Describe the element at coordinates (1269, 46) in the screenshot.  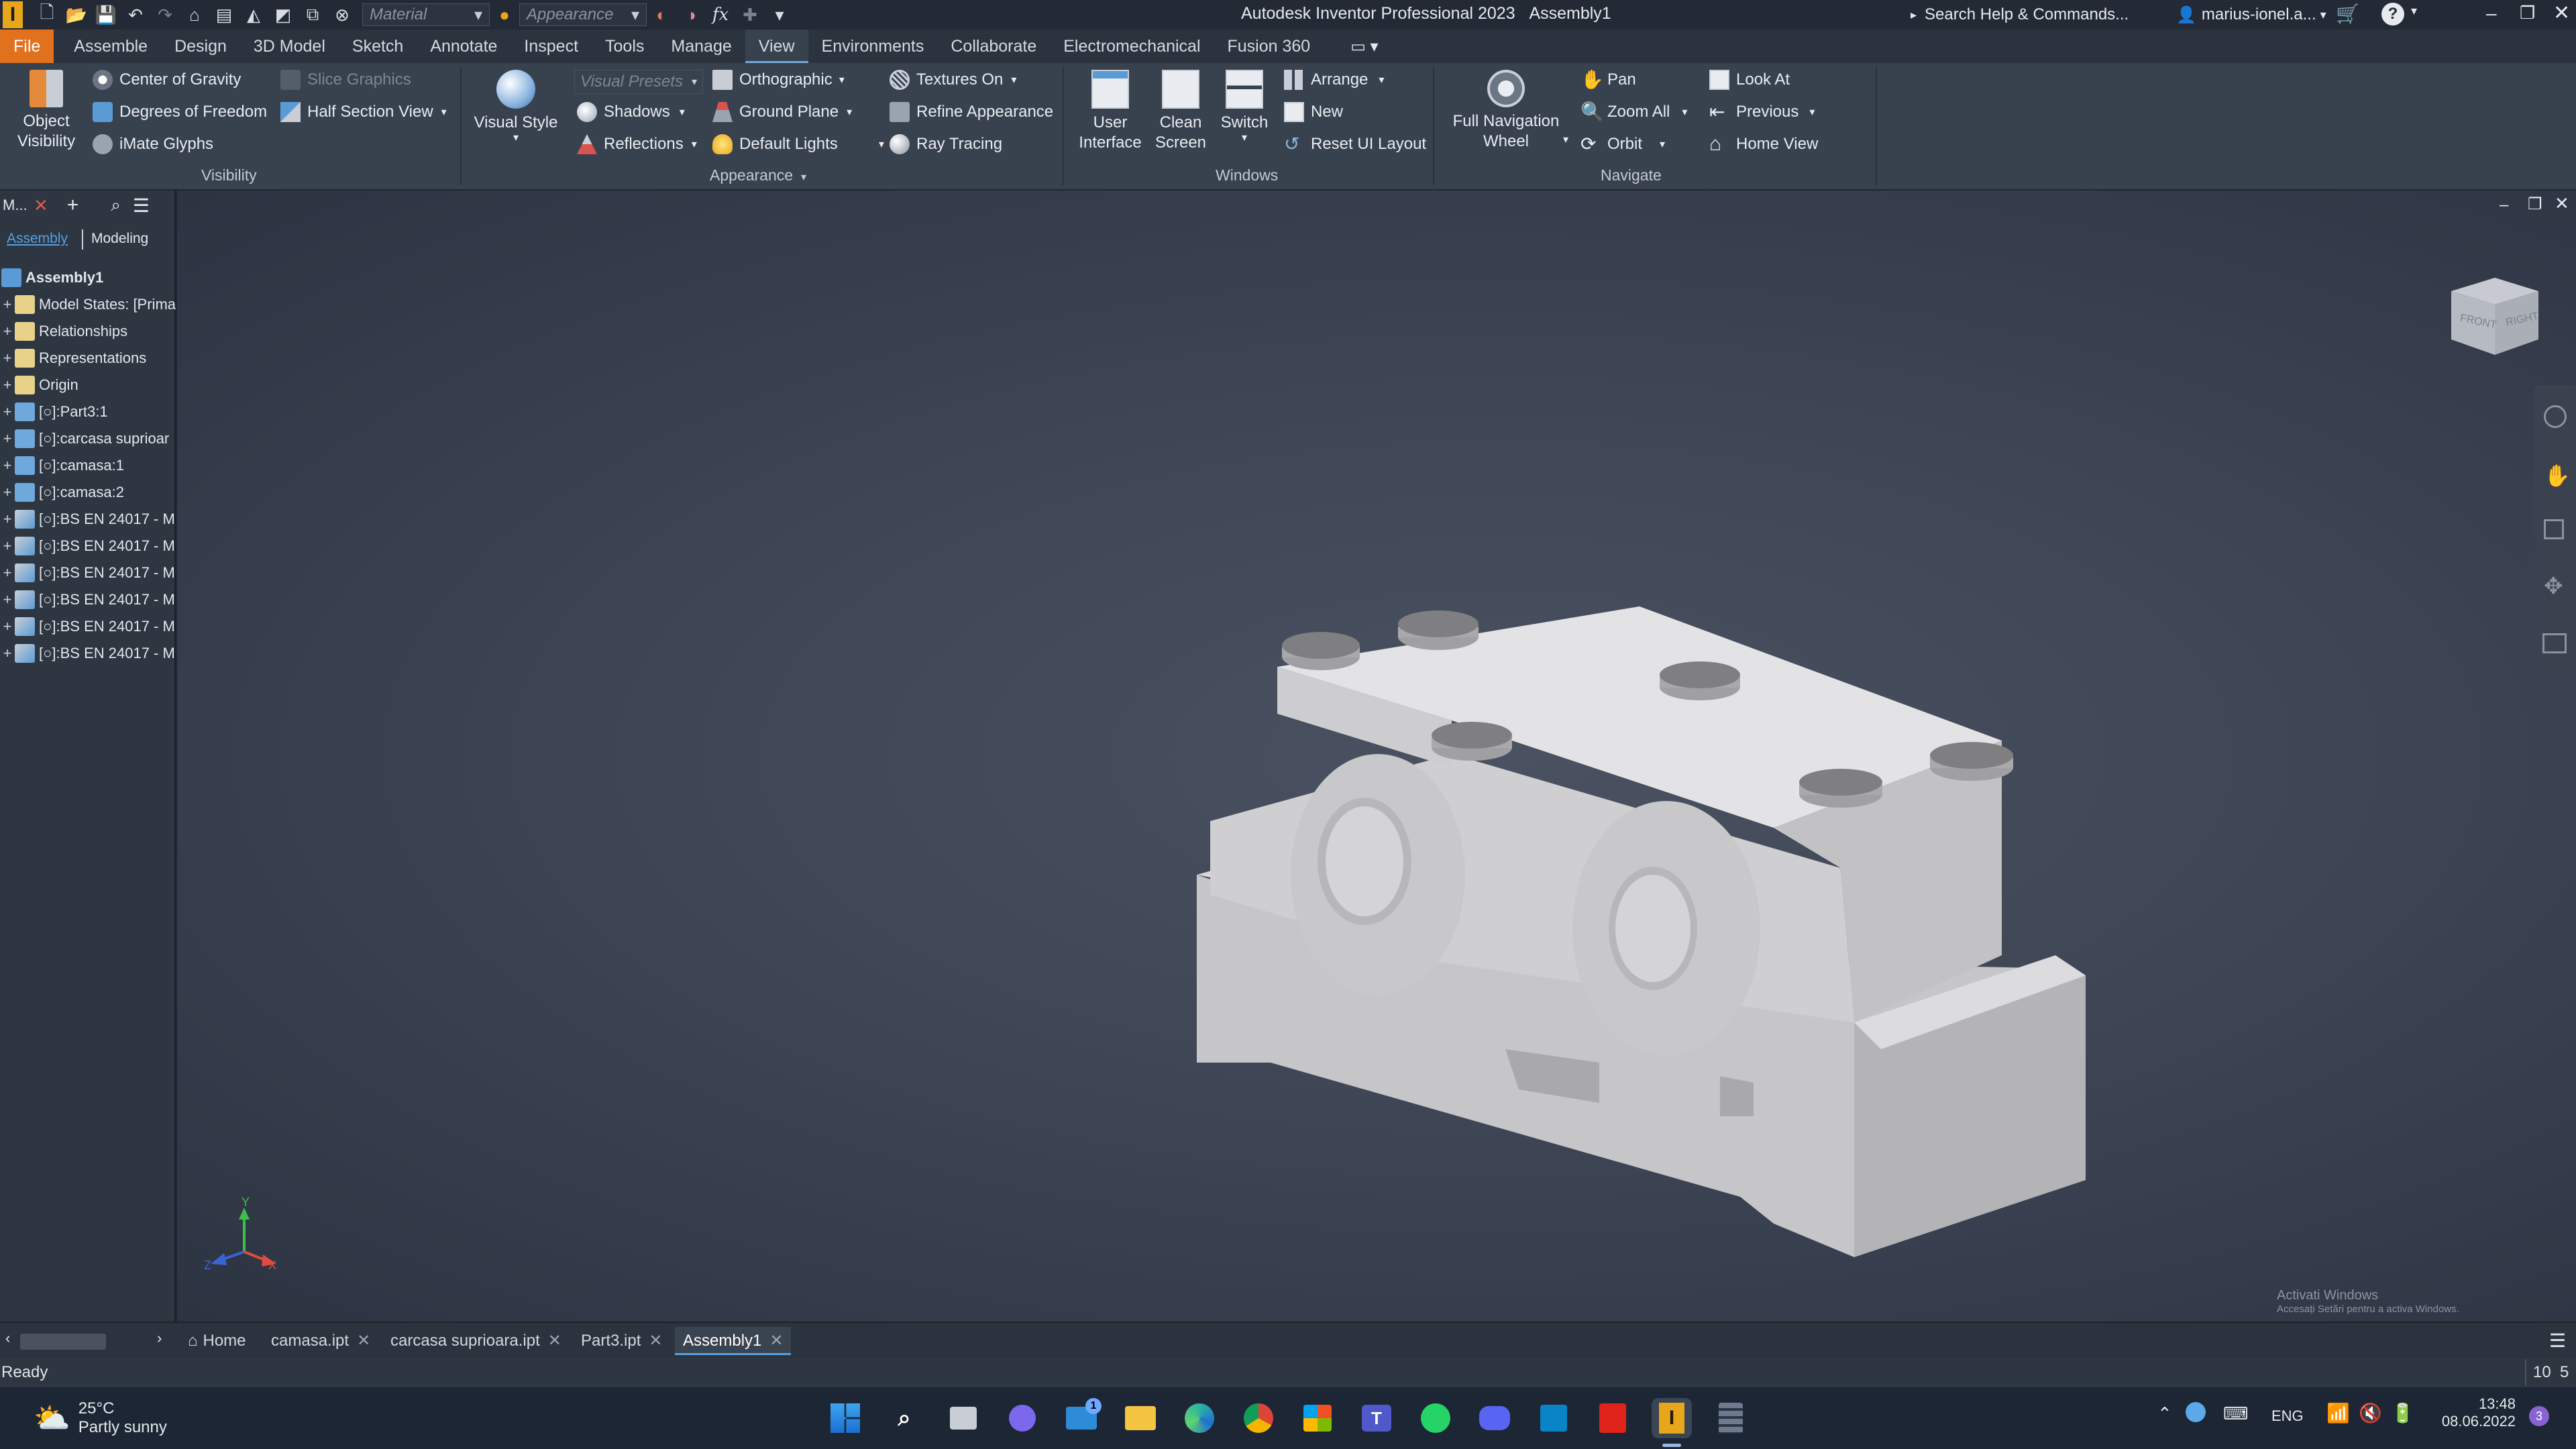
I see `tab-fusion-360: Fusion 360` at that location.